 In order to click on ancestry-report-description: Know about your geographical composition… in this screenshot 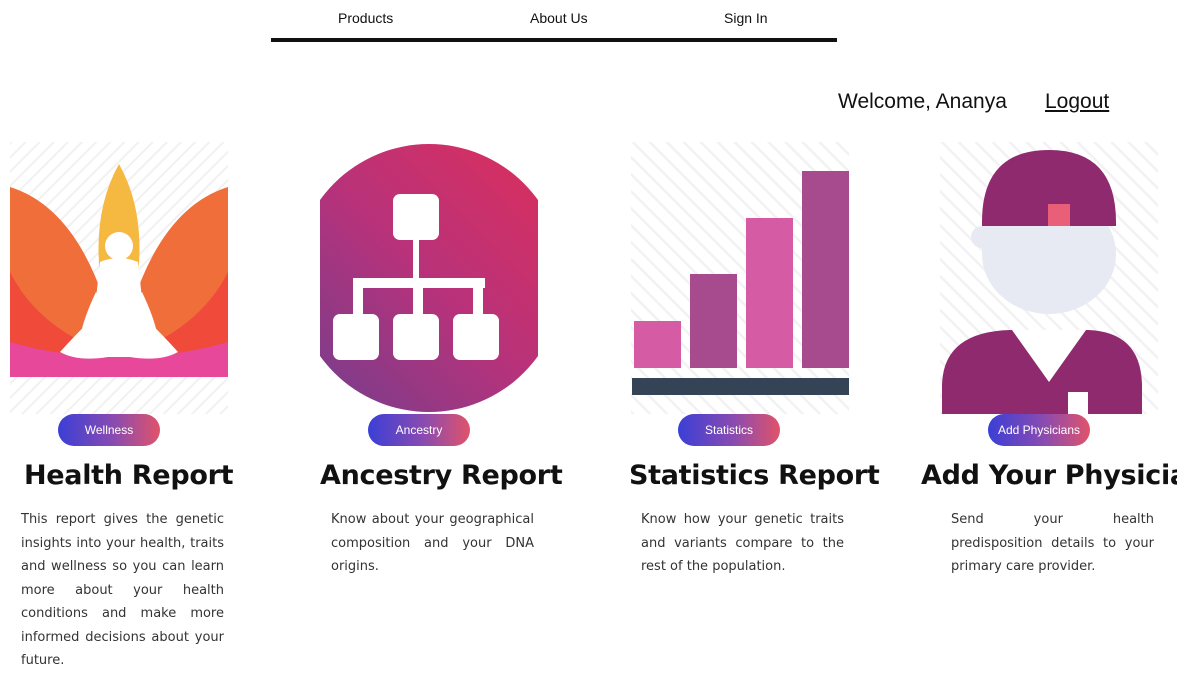, I will do `click(432, 543)`.